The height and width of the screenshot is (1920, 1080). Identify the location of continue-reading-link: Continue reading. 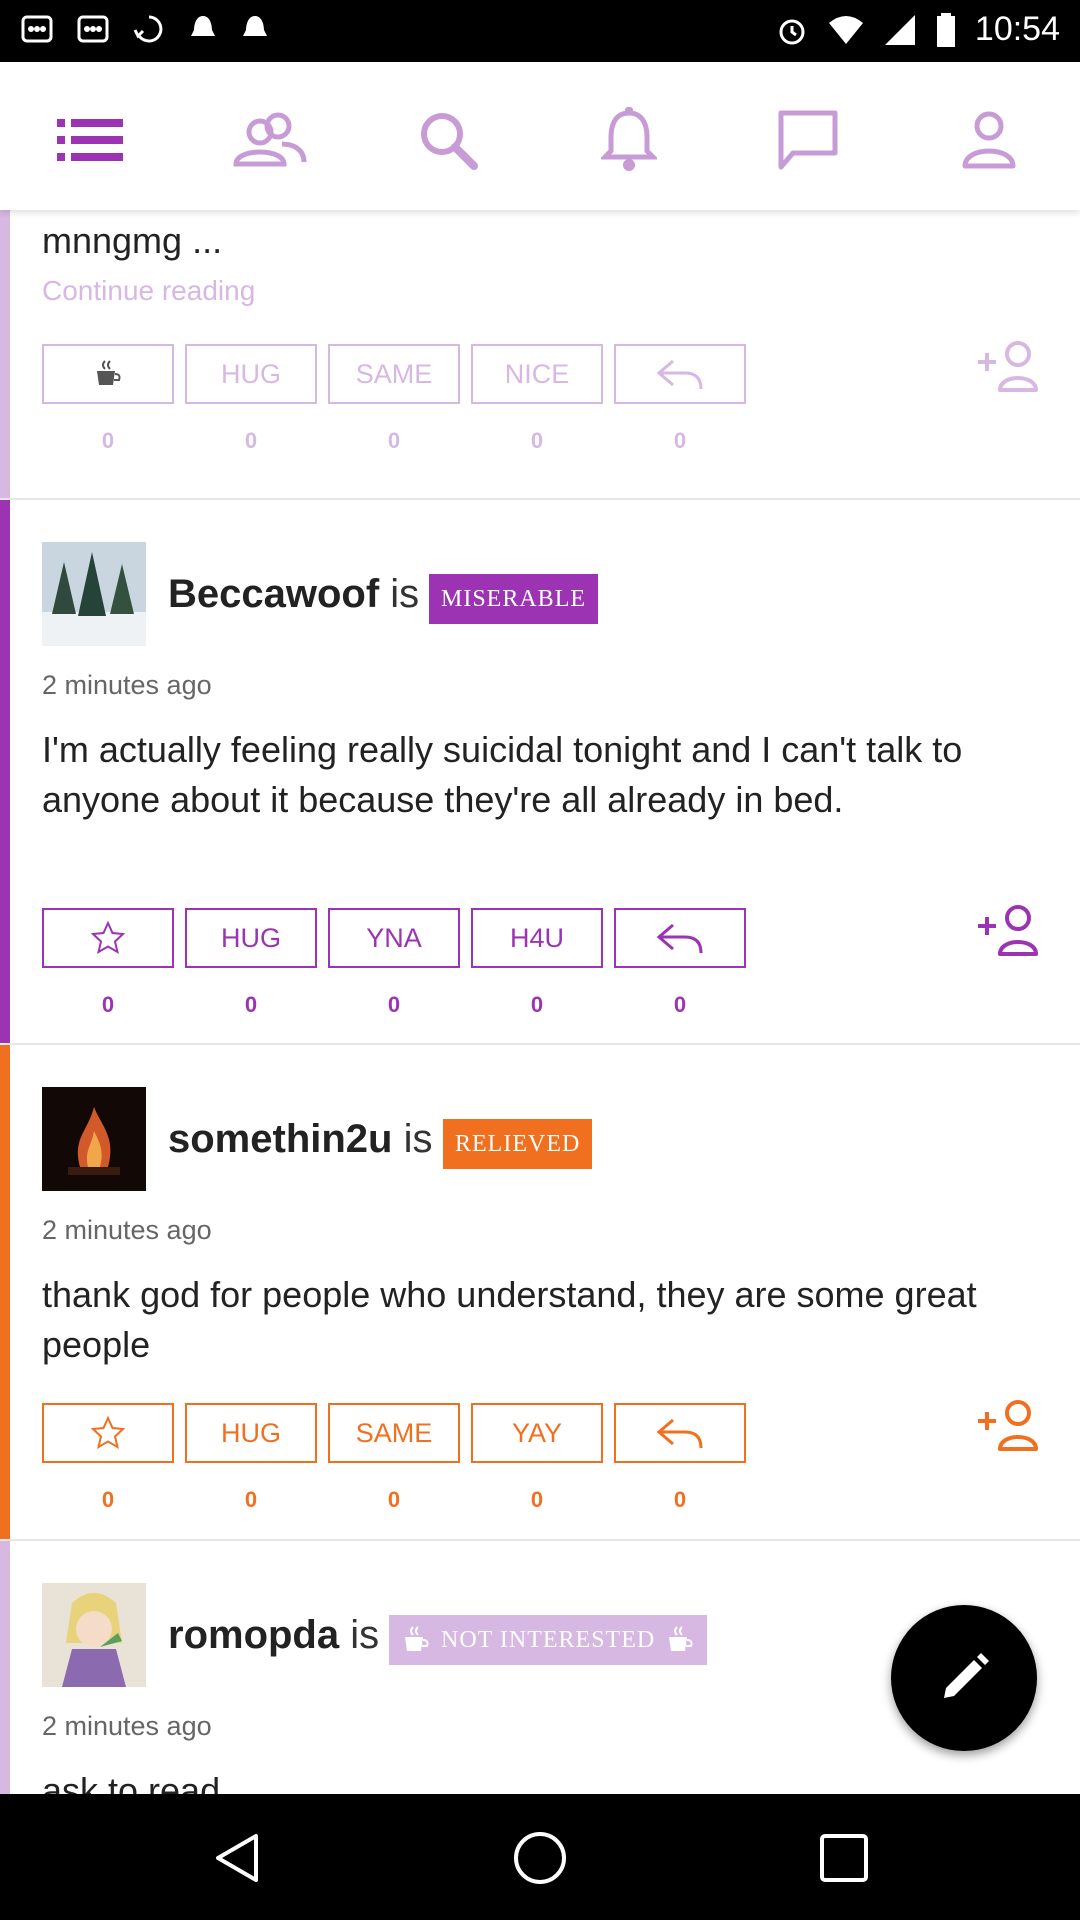
(148, 291).